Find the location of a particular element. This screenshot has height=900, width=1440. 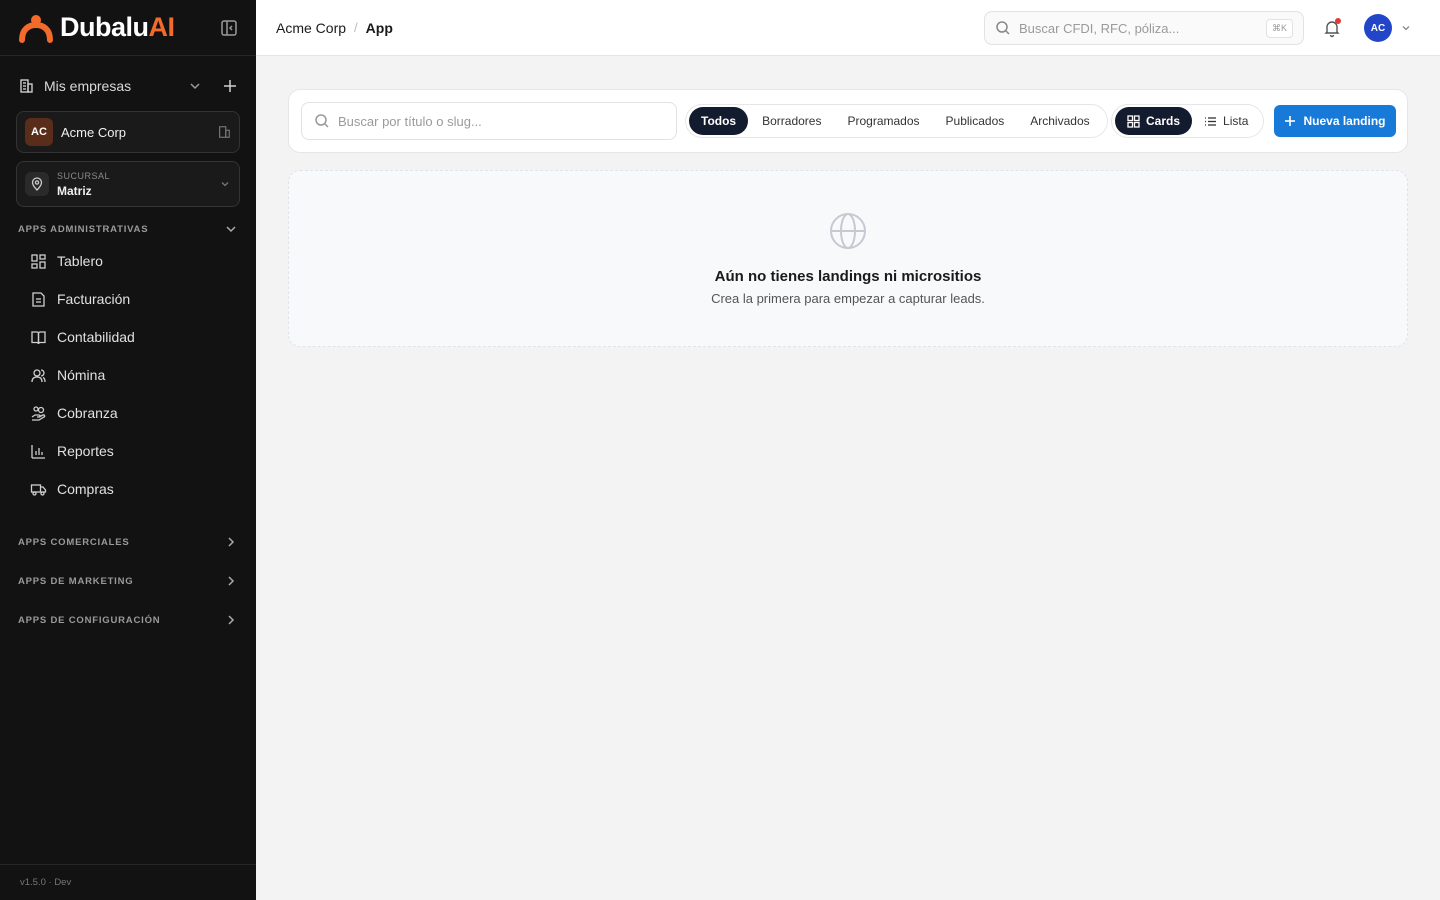

company-name: Acme Corp is located at coordinates (94, 132).